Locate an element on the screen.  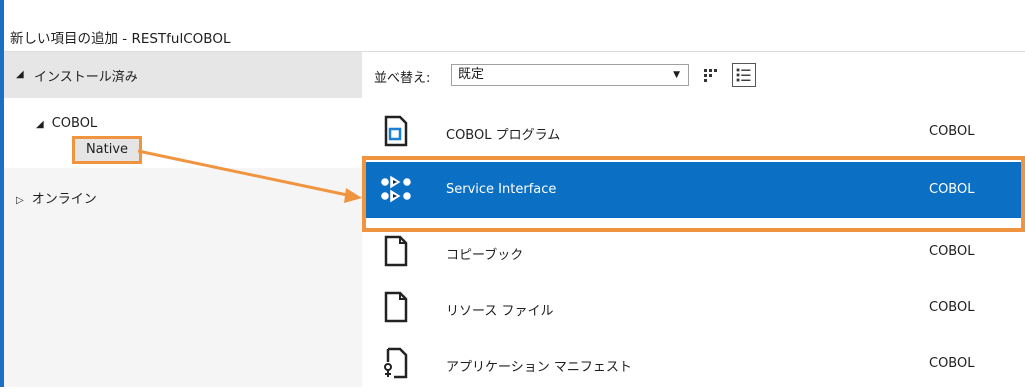
tree-item-online-label: オンライン is located at coordinates (64, 199).